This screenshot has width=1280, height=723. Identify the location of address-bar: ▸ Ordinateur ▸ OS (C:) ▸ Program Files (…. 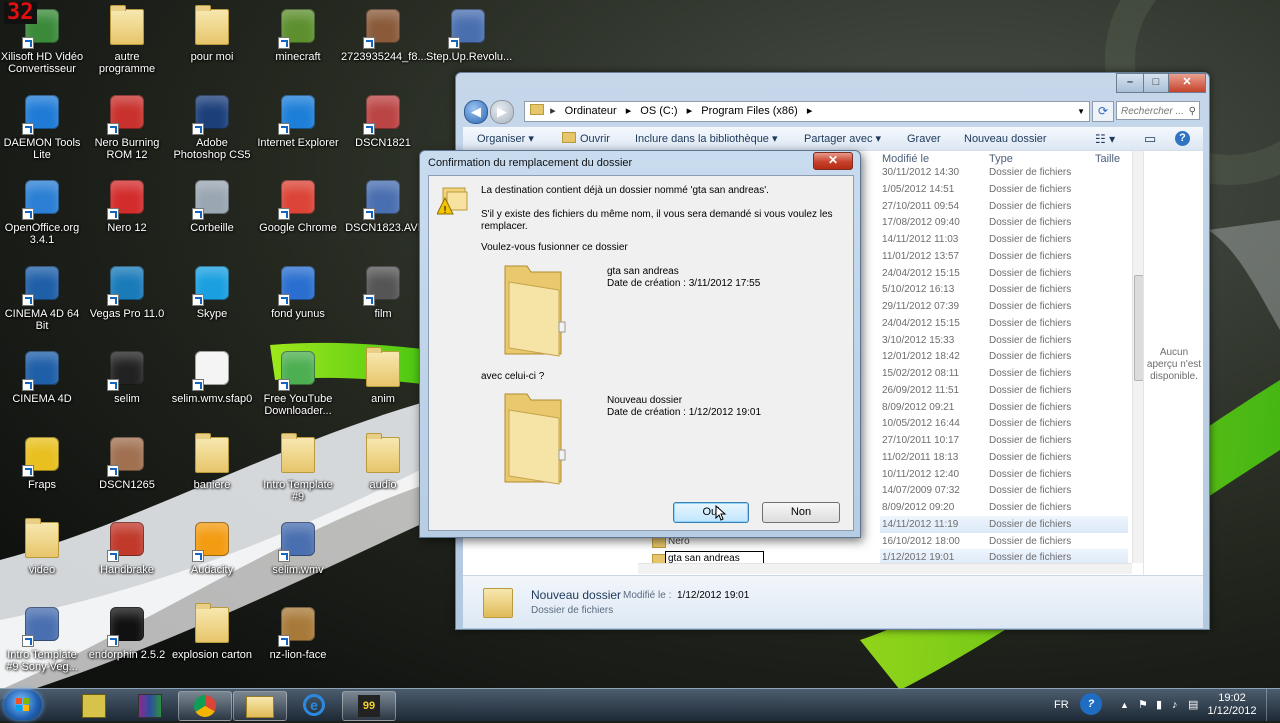
(807, 111).